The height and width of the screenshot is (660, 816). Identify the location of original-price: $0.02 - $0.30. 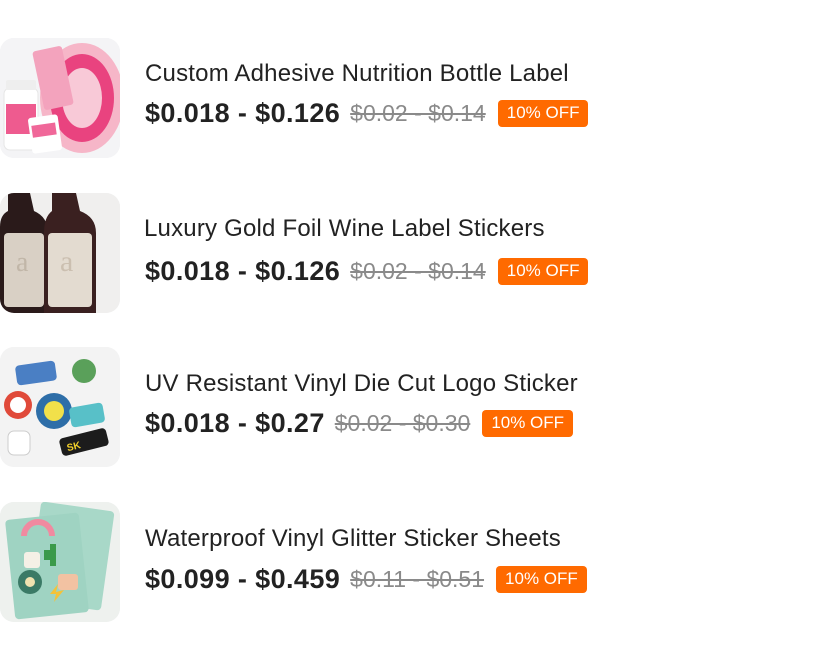
(402, 422).